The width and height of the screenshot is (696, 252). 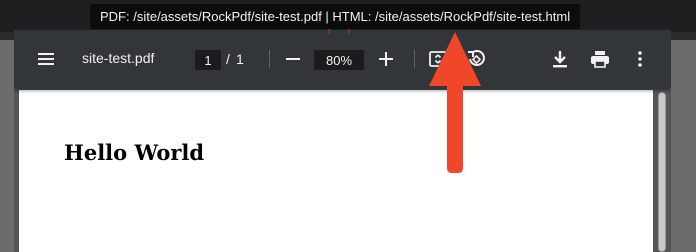 What do you see at coordinates (683, 146) in the screenshot?
I see `right-gutter` at bounding box center [683, 146].